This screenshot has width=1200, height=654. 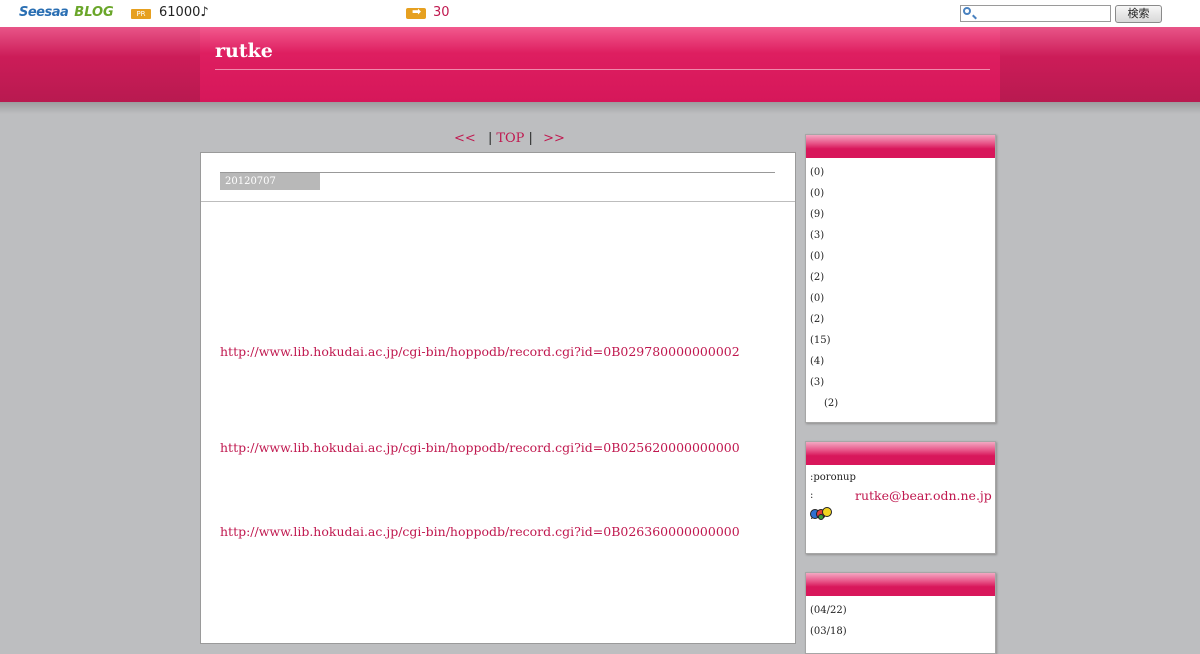 What do you see at coordinates (416, 12) in the screenshot?
I see `arrow-icon: ➡` at bounding box center [416, 12].